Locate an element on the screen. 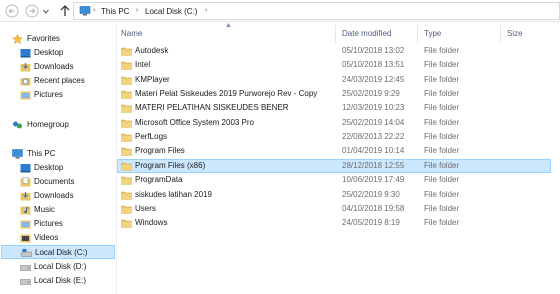 The width and height of the screenshot is (560, 294). sidebar-label: Pictures is located at coordinates (48, 94).